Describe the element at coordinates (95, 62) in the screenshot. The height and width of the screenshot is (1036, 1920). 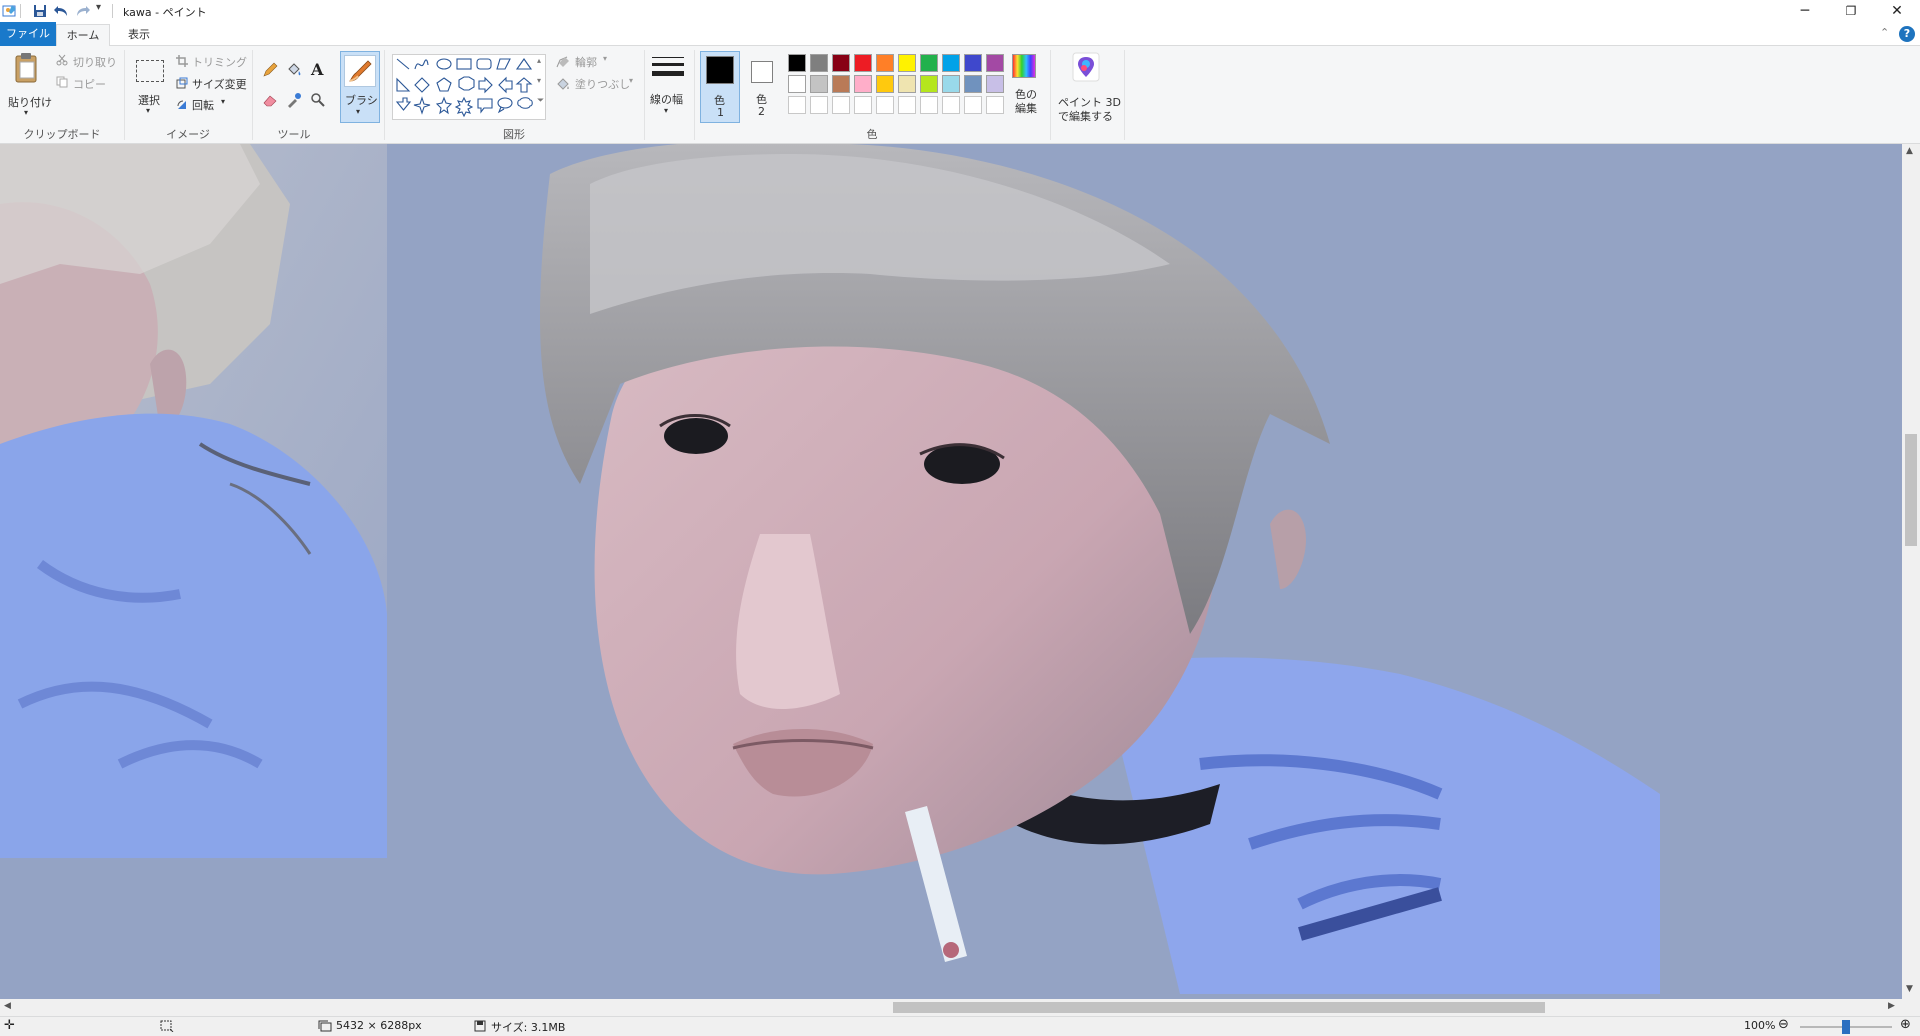
I see `cut-button: 切り取り` at that location.